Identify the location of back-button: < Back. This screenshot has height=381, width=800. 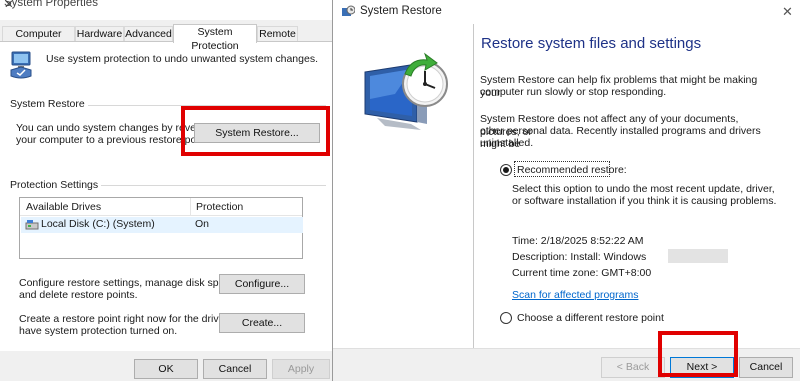
(633, 367).